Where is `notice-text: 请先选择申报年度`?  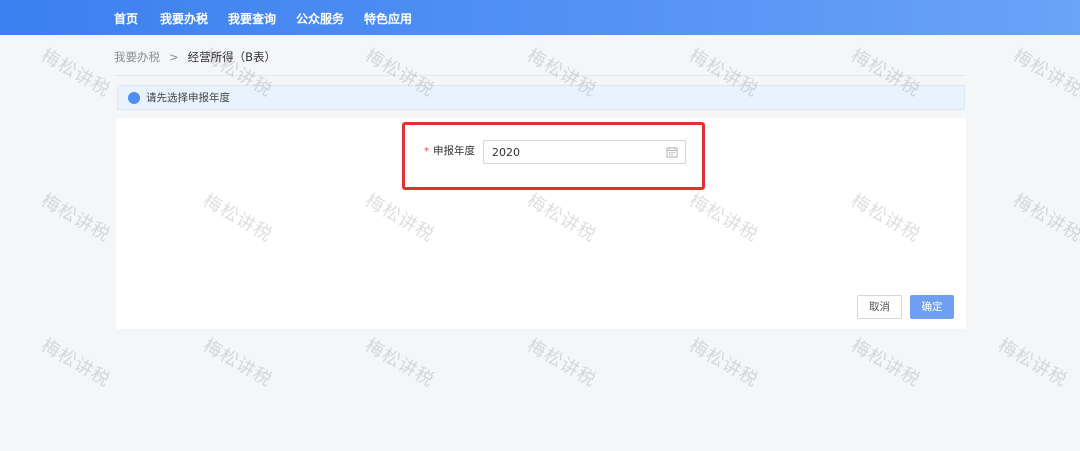
notice-text: 请先选择申报年度 is located at coordinates (188, 98).